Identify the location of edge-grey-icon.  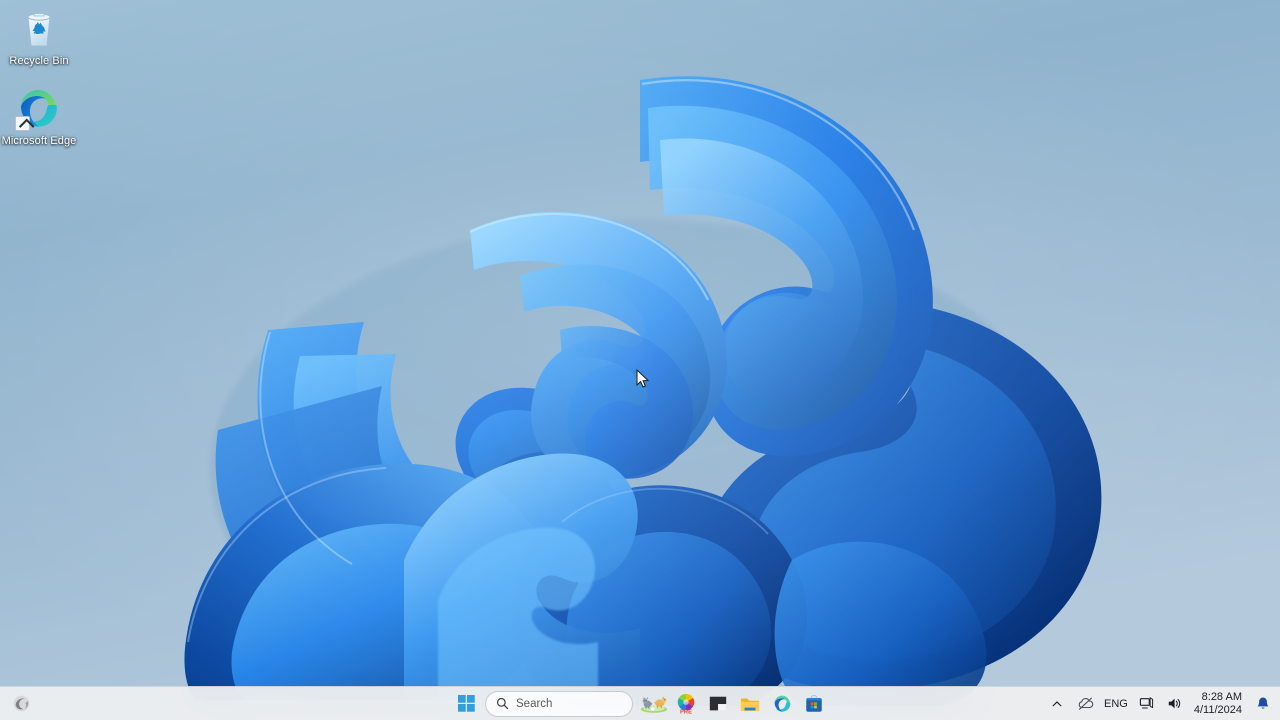
(21, 704).